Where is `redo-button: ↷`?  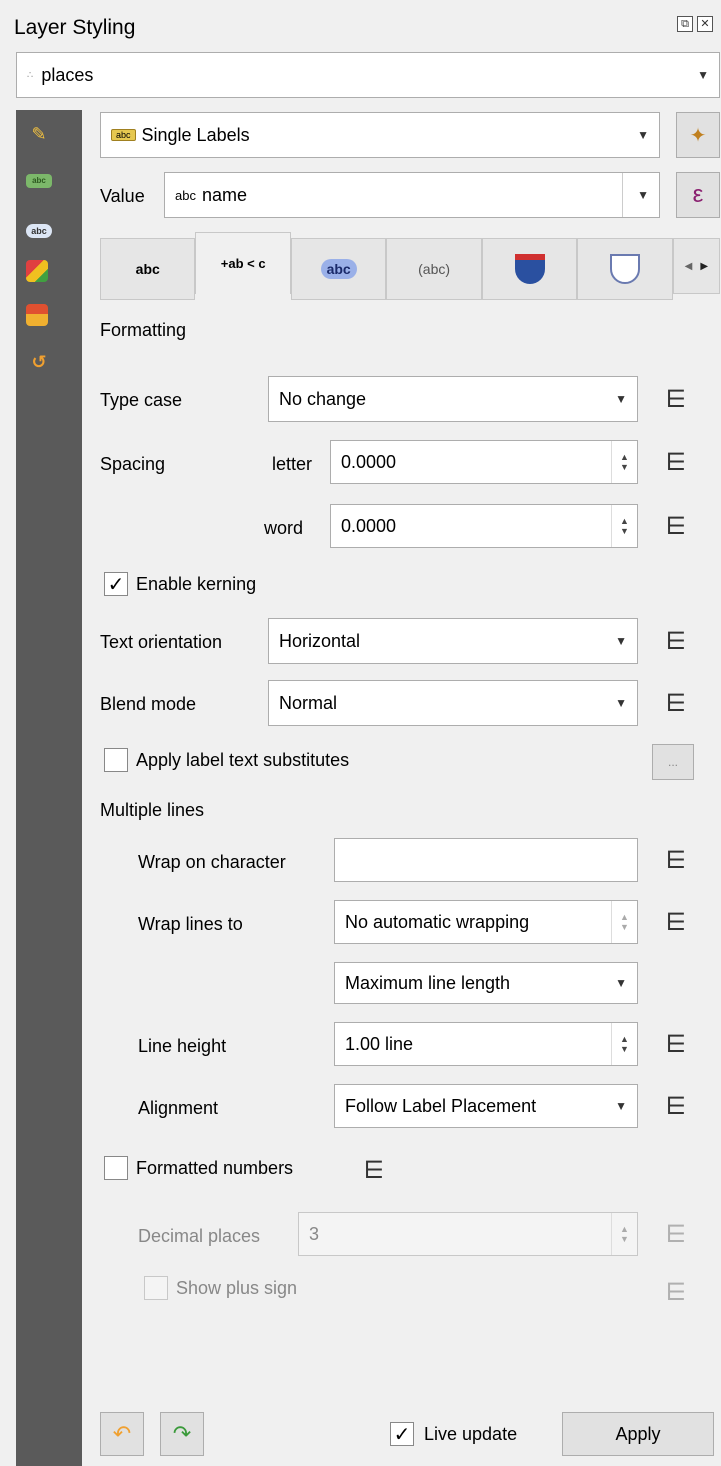 redo-button: ↷ is located at coordinates (182, 1434).